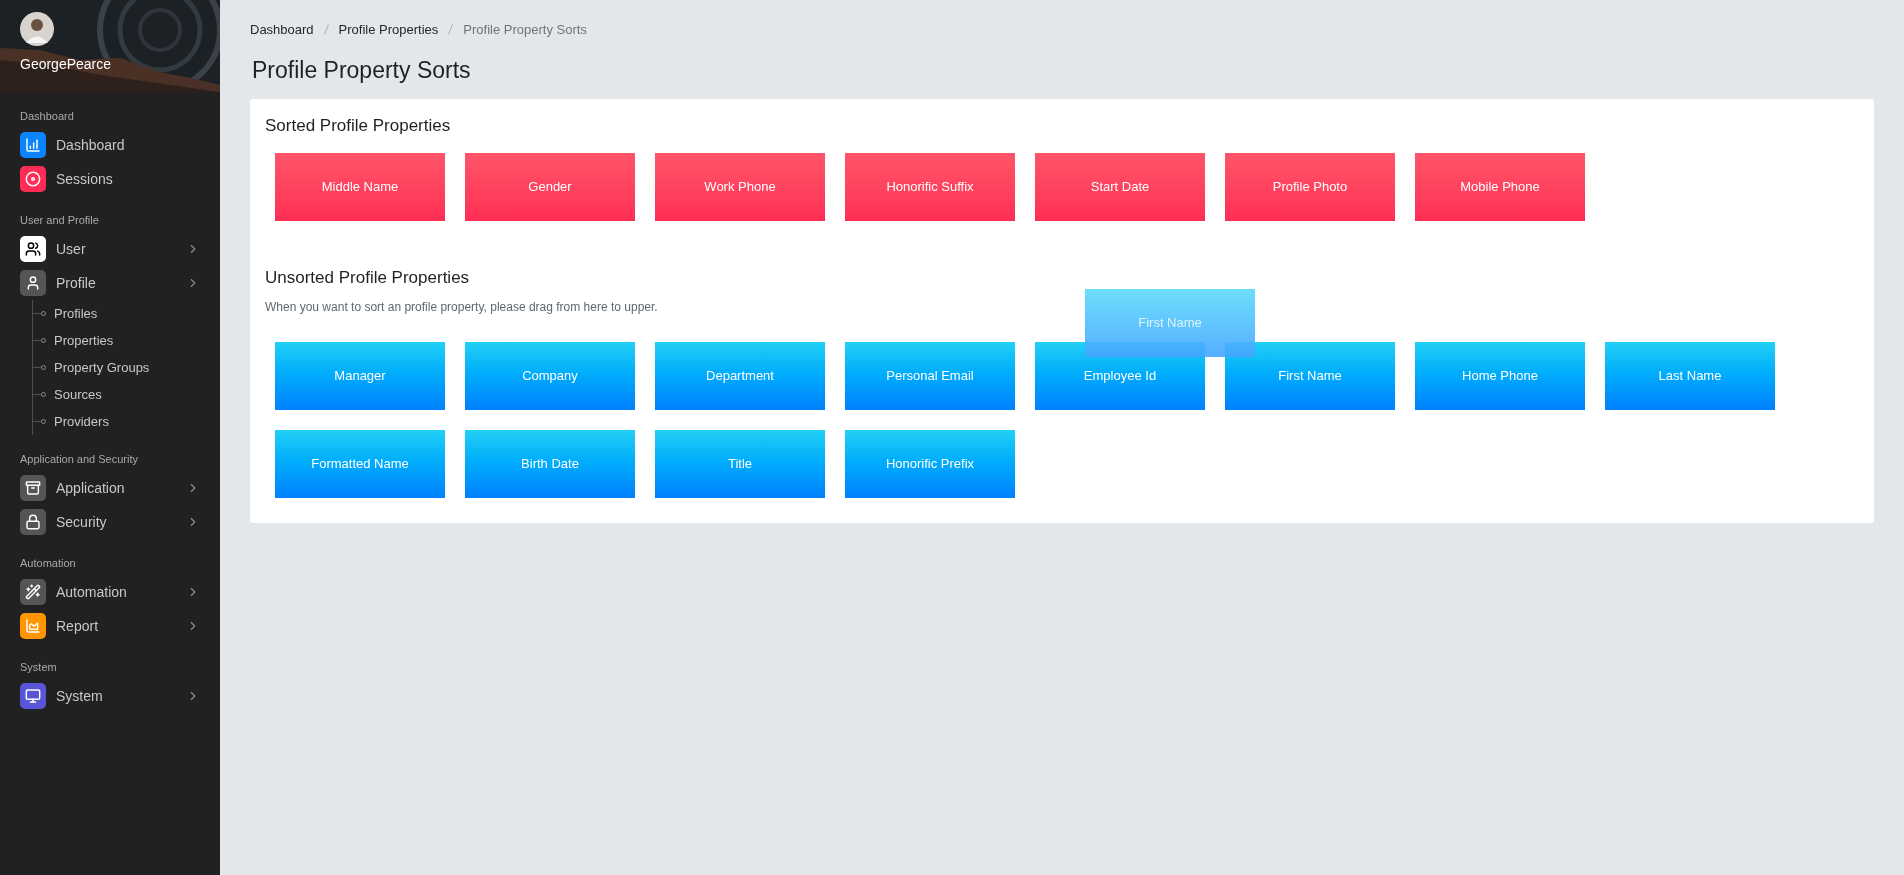 The image size is (1904, 875). I want to click on section-title: Unsorted Profile Properties, so click(368, 277).